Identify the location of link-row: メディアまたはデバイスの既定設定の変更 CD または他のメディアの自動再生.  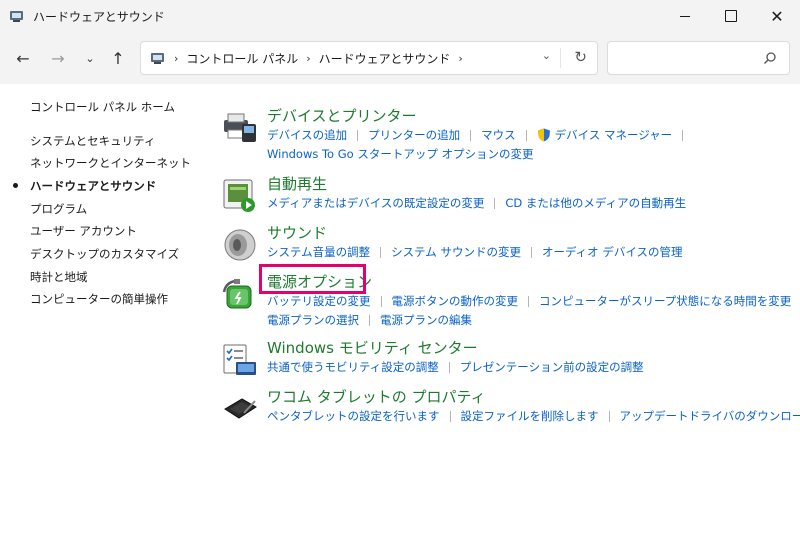
(476, 203).